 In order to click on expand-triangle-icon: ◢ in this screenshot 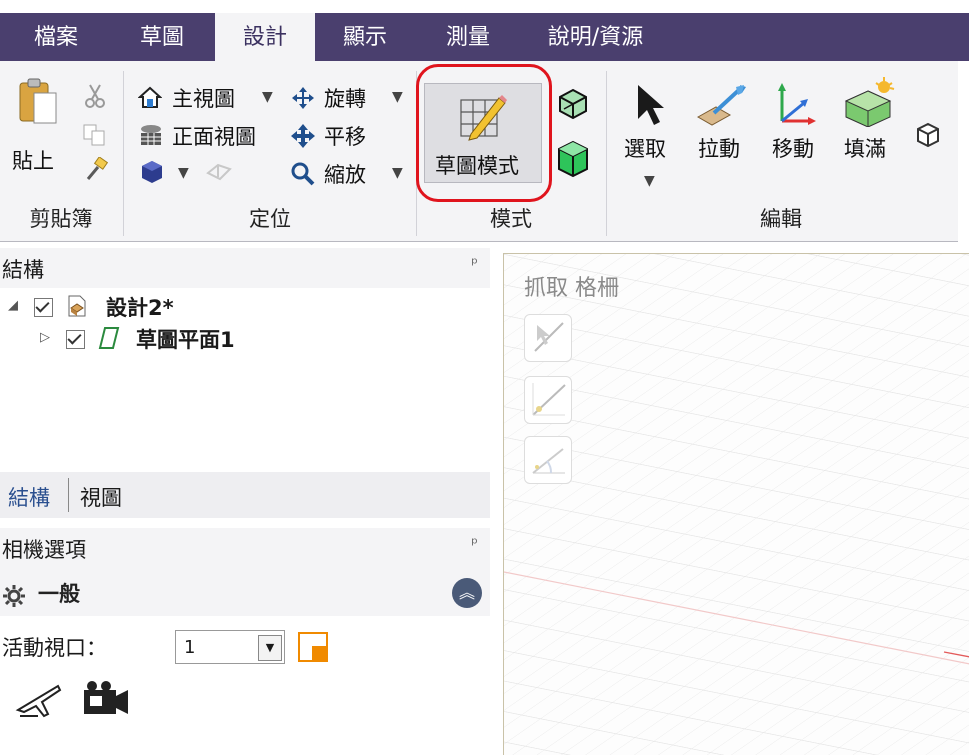, I will do `click(13, 305)`.